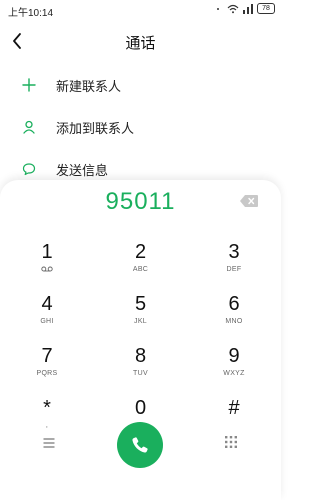  Describe the element at coordinates (29, 127) in the screenshot. I see `person-icon` at that location.